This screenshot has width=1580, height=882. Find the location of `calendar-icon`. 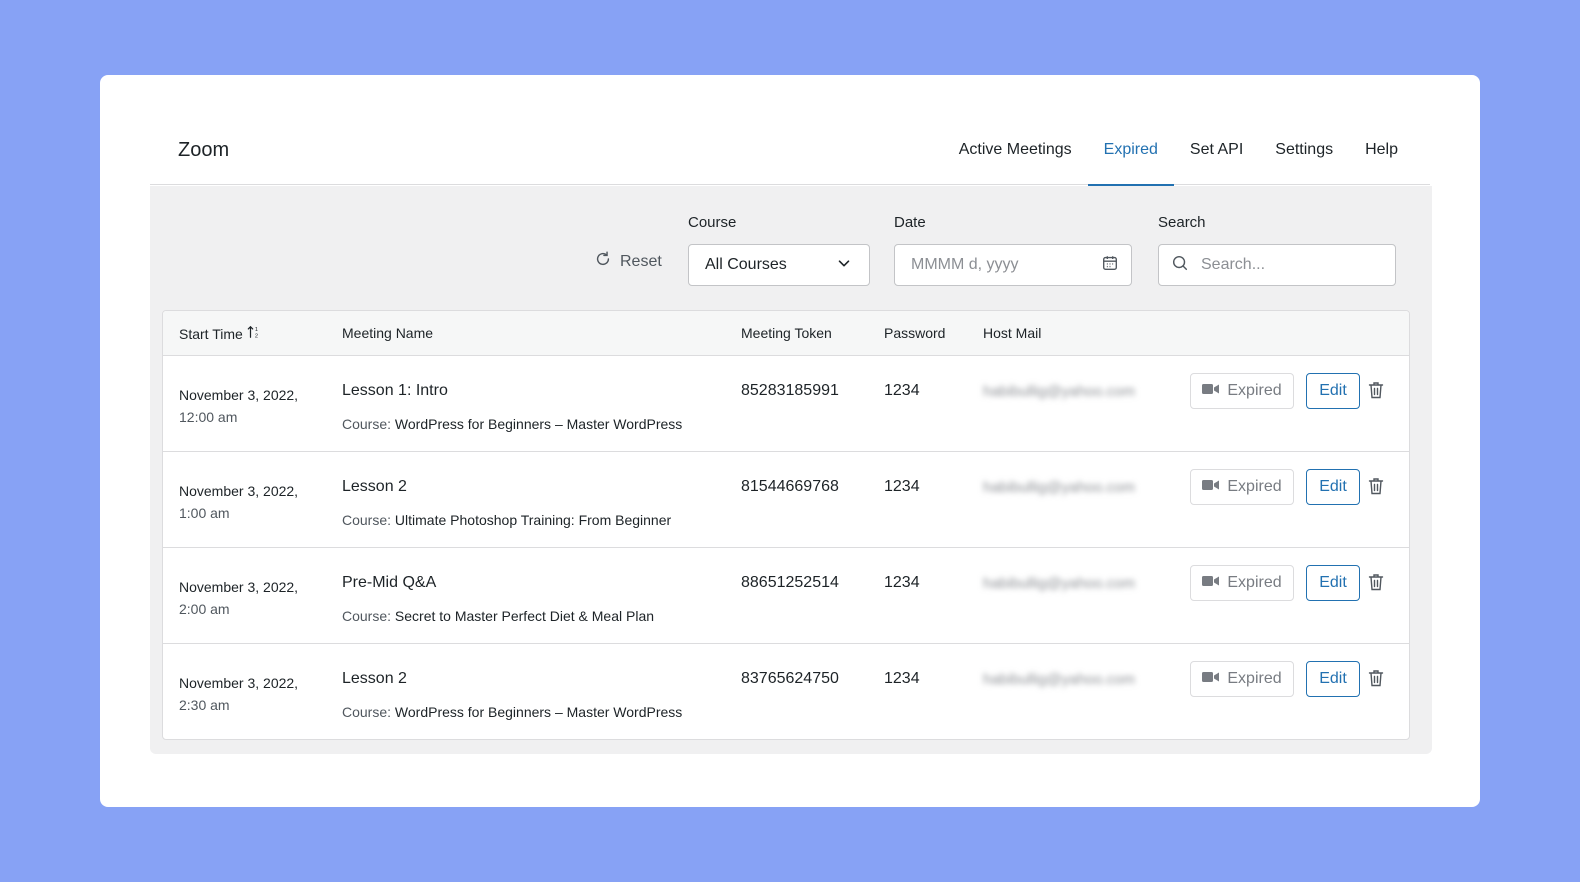

calendar-icon is located at coordinates (1110, 265).